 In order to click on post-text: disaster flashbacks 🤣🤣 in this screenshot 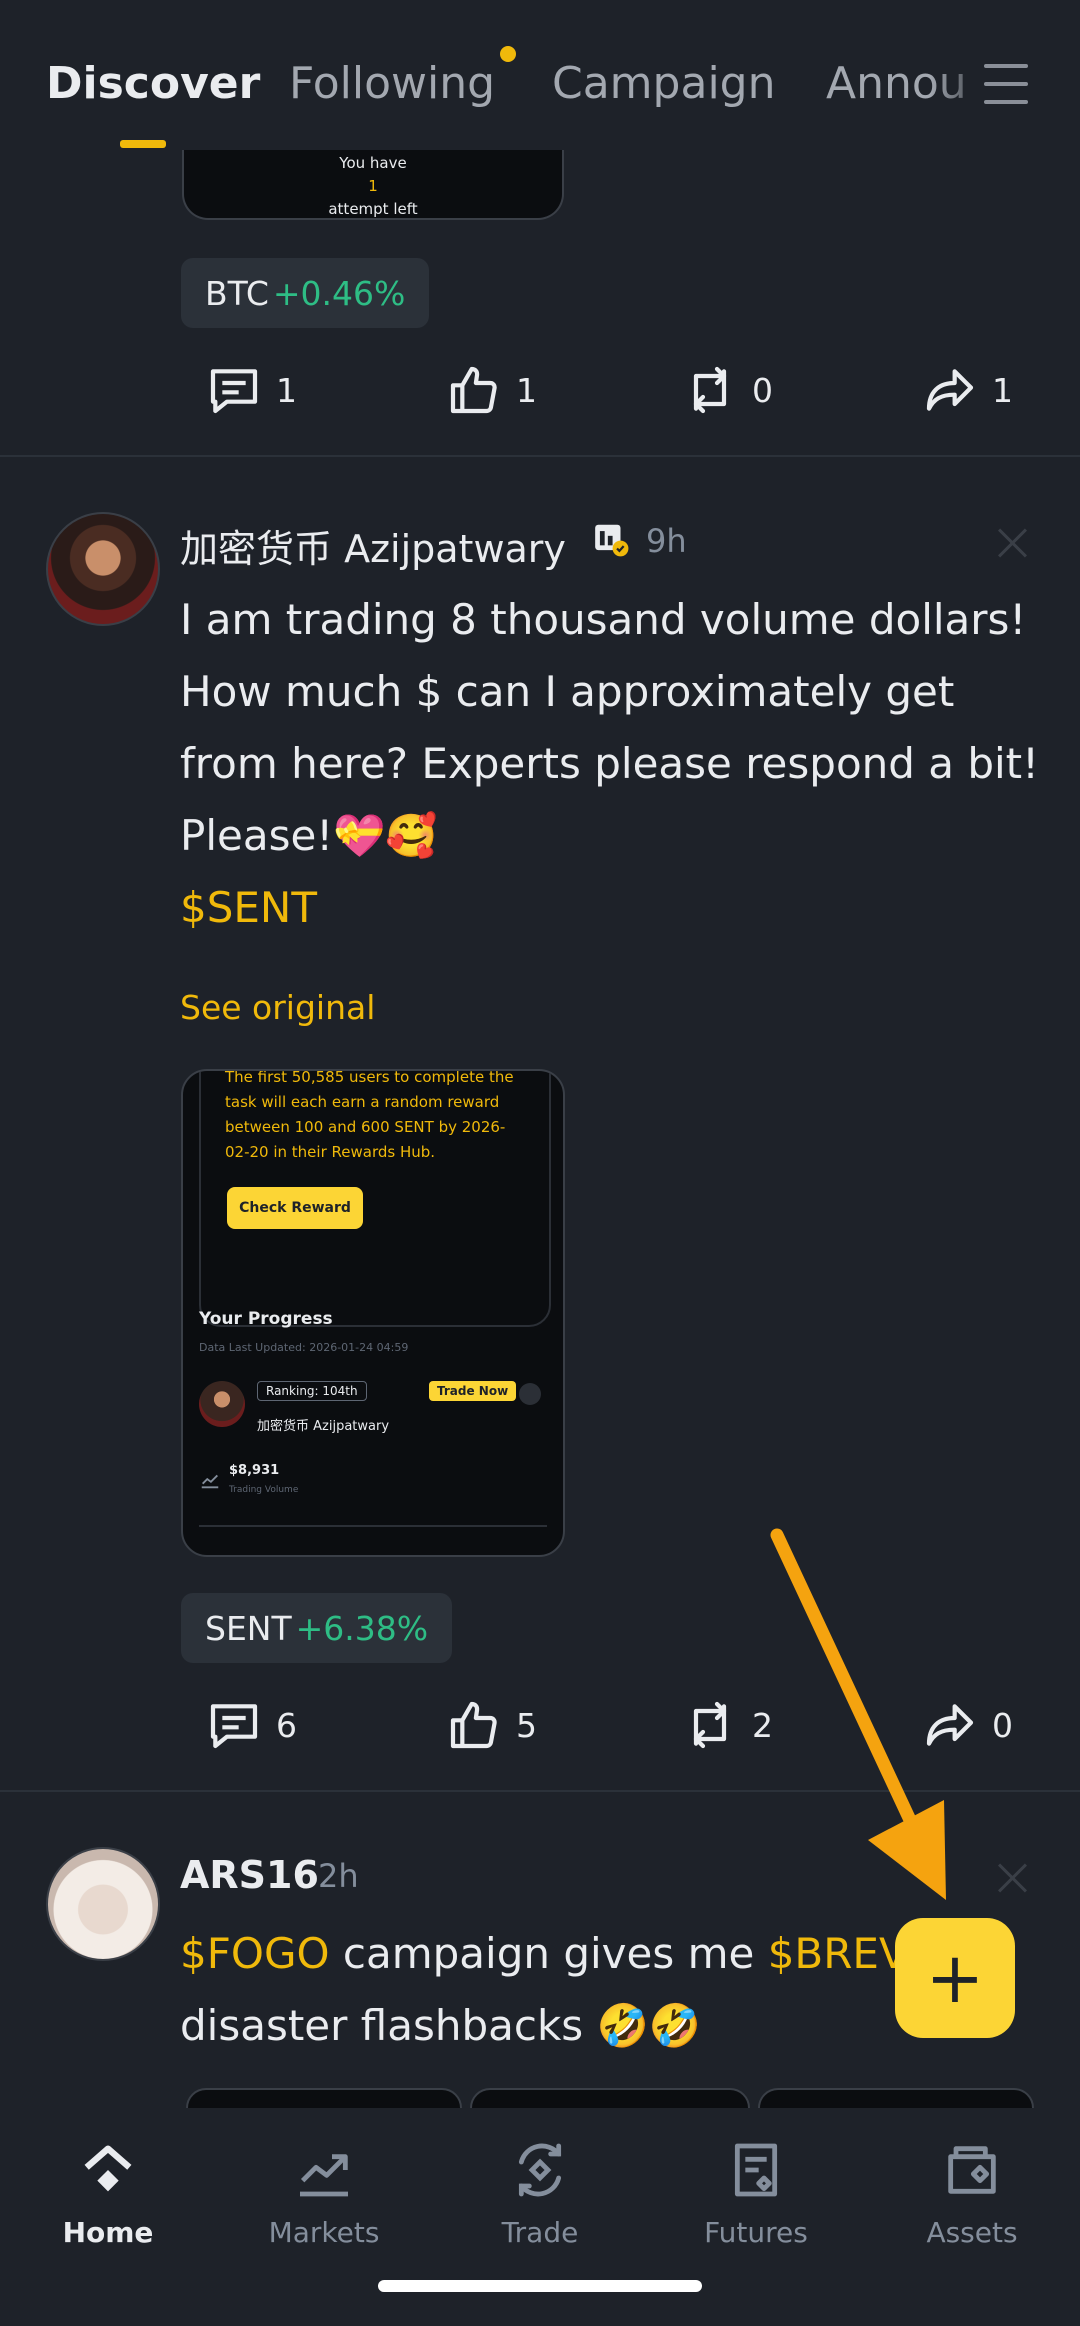, I will do `click(441, 2025)`.